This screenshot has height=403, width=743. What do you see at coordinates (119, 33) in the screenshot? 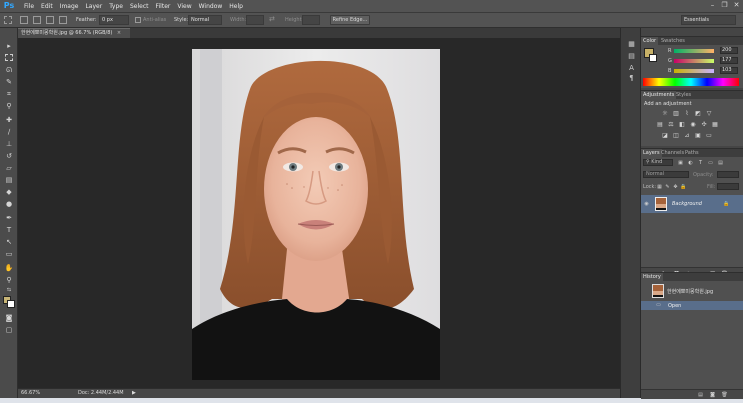
I see `close-tab-icon: ×` at bounding box center [119, 33].